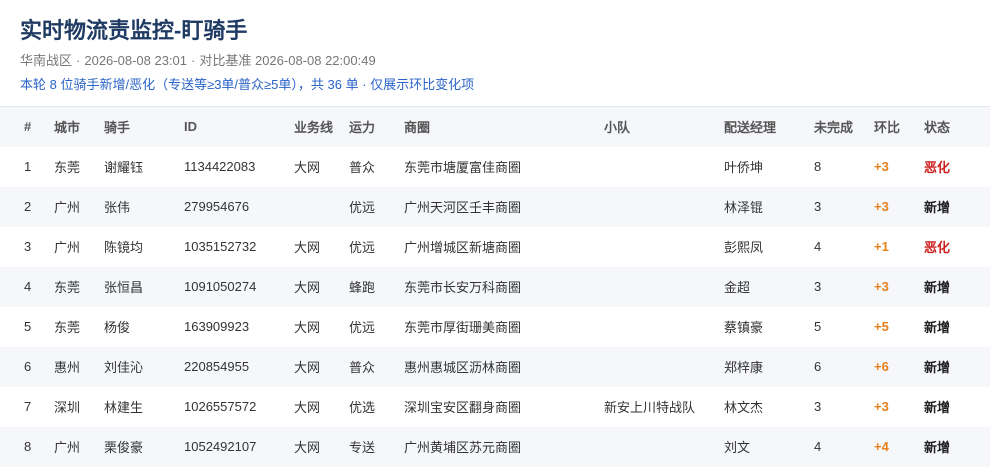  What do you see at coordinates (220, 166) in the screenshot?
I see `cell-rider-id: 1134422083` at bounding box center [220, 166].